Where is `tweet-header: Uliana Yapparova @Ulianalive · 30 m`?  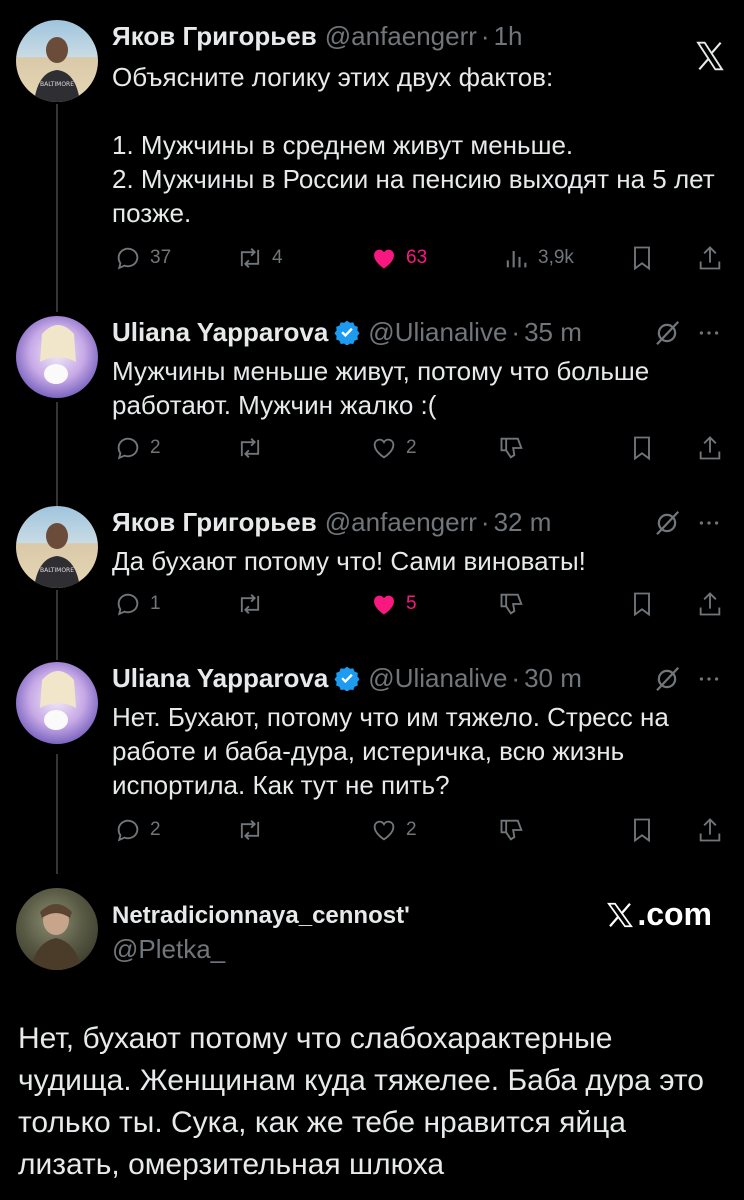 tweet-header: Uliana Yapparova @Ulianalive · 30 m is located at coordinates (347, 678).